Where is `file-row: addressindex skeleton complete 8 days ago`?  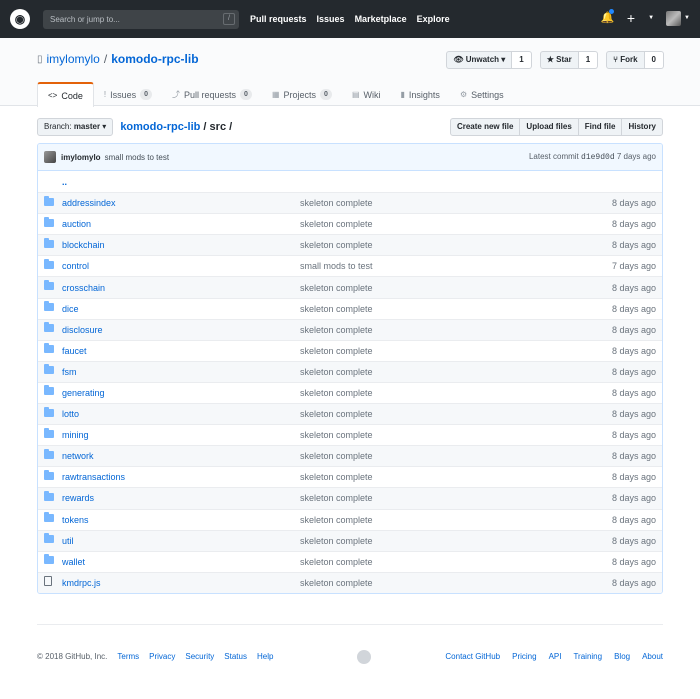
file-row: addressindex skeleton complete 8 days ago is located at coordinates (350, 203).